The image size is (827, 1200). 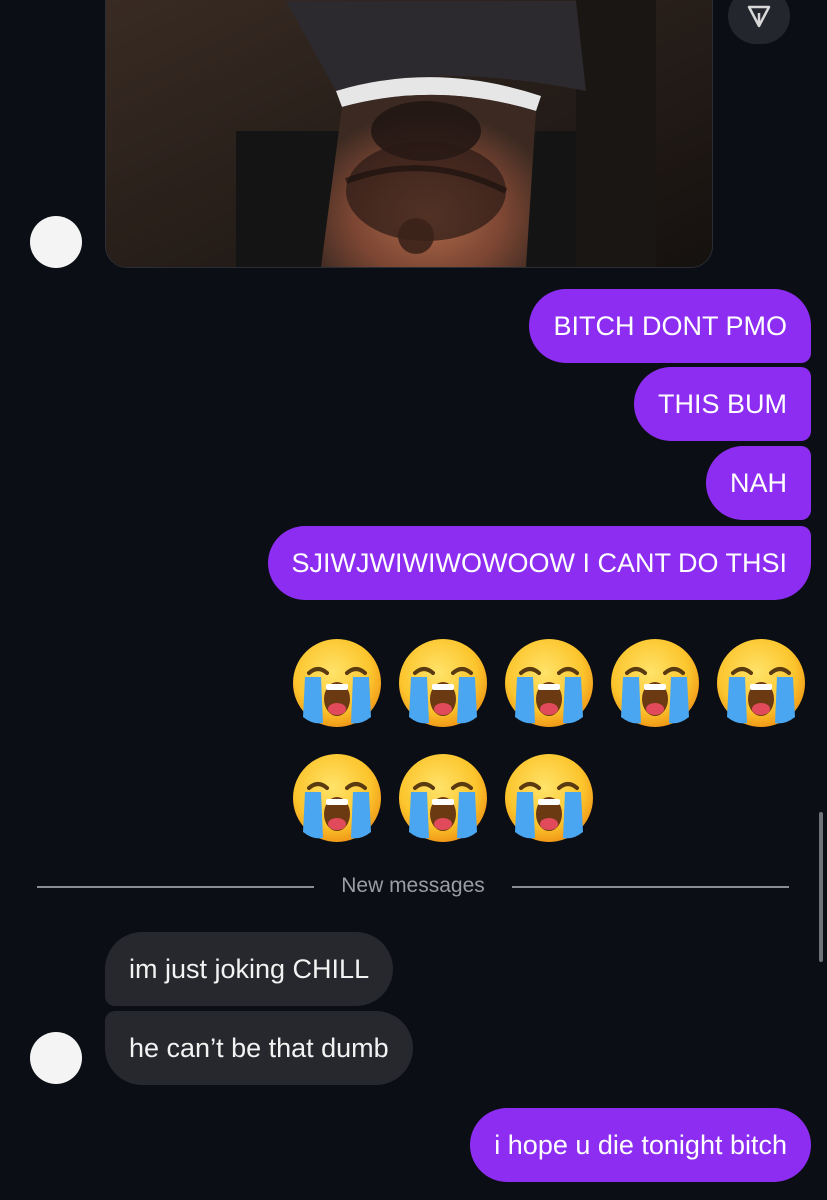 I want to click on share-button, so click(x=759, y=22).